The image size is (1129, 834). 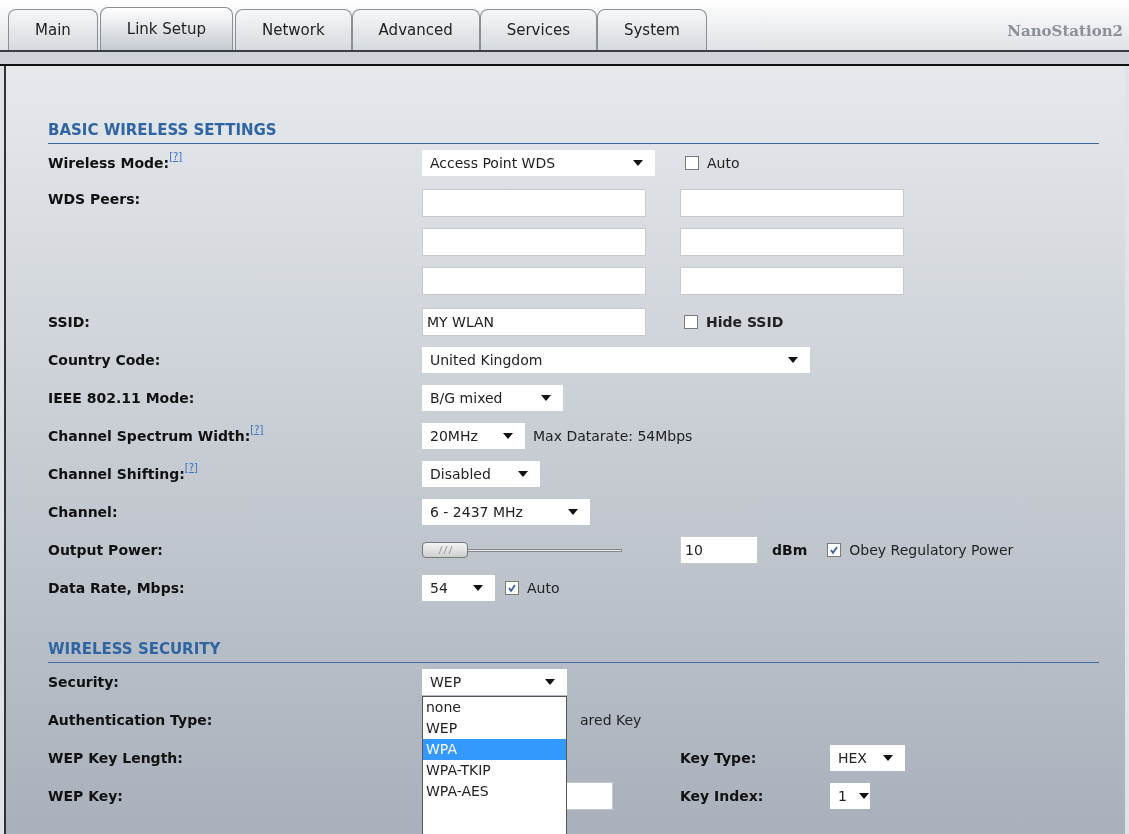 What do you see at coordinates (109, 163) in the screenshot?
I see `field-label: Wireless Mode:` at bounding box center [109, 163].